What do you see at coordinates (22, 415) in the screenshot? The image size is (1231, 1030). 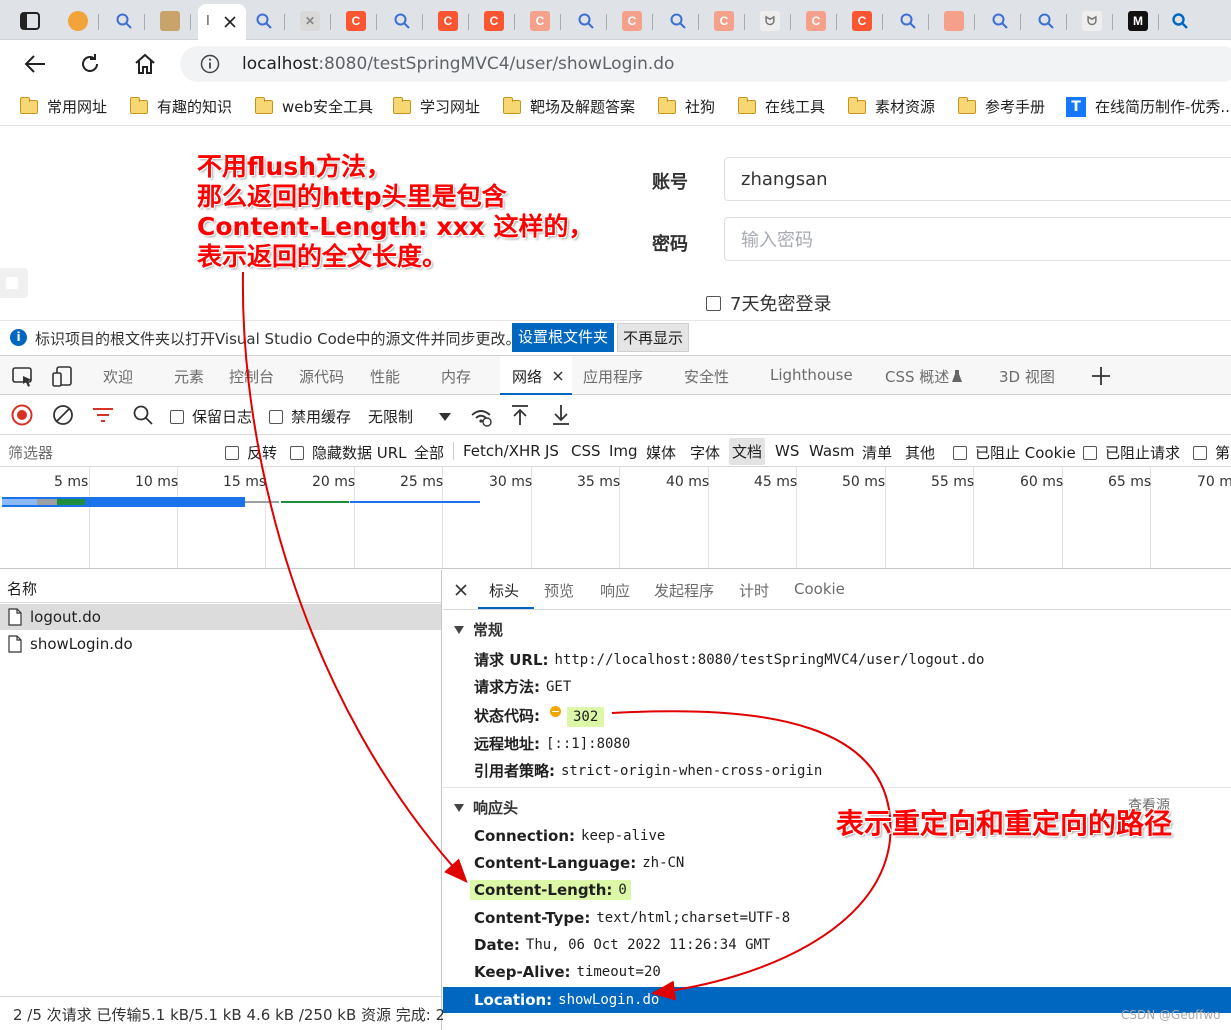 I see `record-icon` at bounding box center [22, 415].